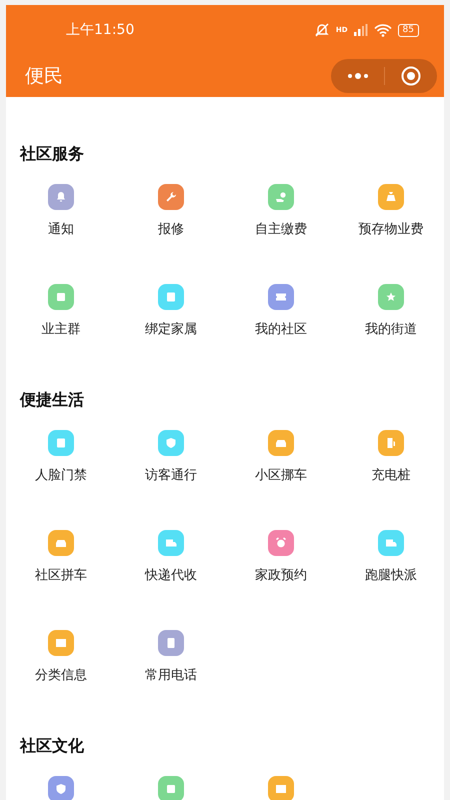 The height and width of the screenshot is (800, 450). Describe the element at coordinates (51, 154) in the screenshot. I see `section-title: 社区服务` at that location.